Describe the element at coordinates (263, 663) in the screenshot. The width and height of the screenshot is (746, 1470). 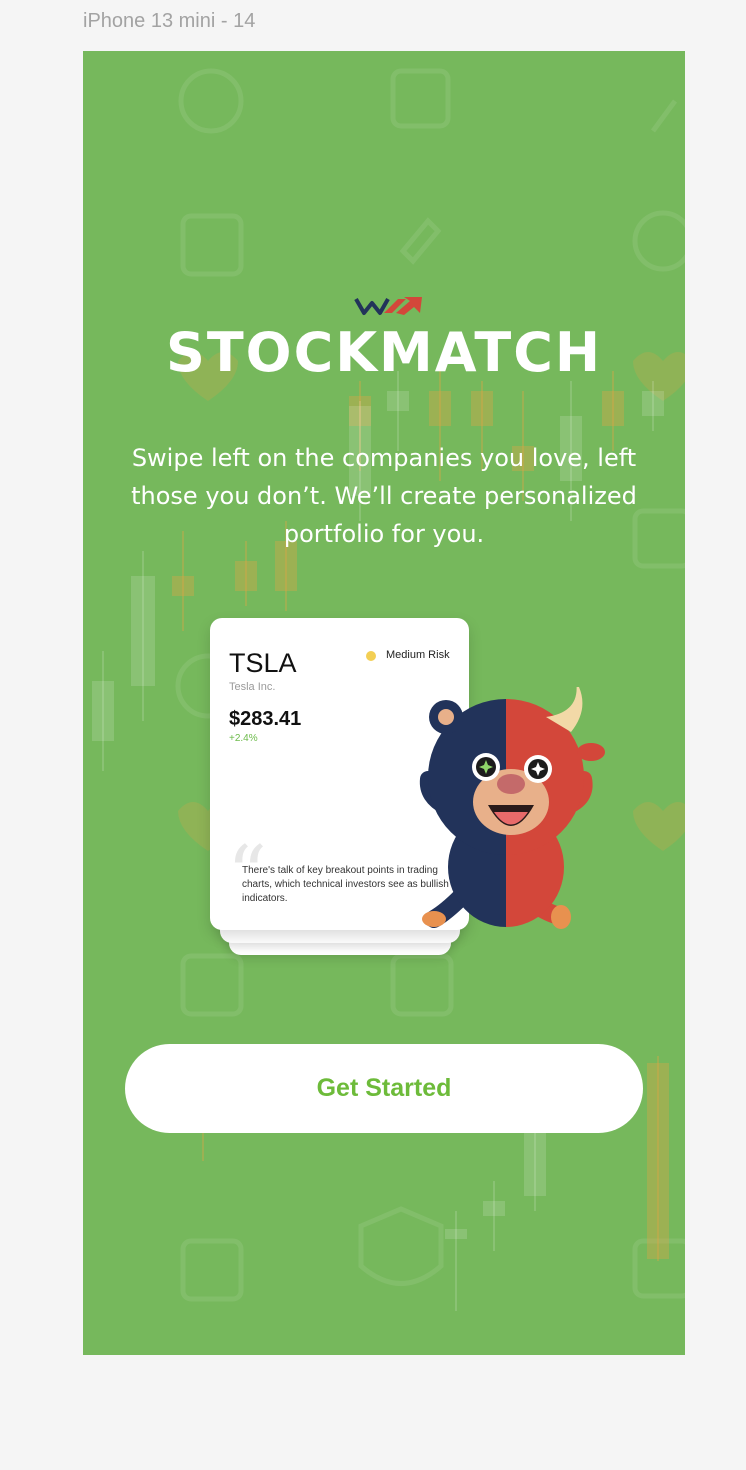
I see `stock-ticker: TSLA` at that location.